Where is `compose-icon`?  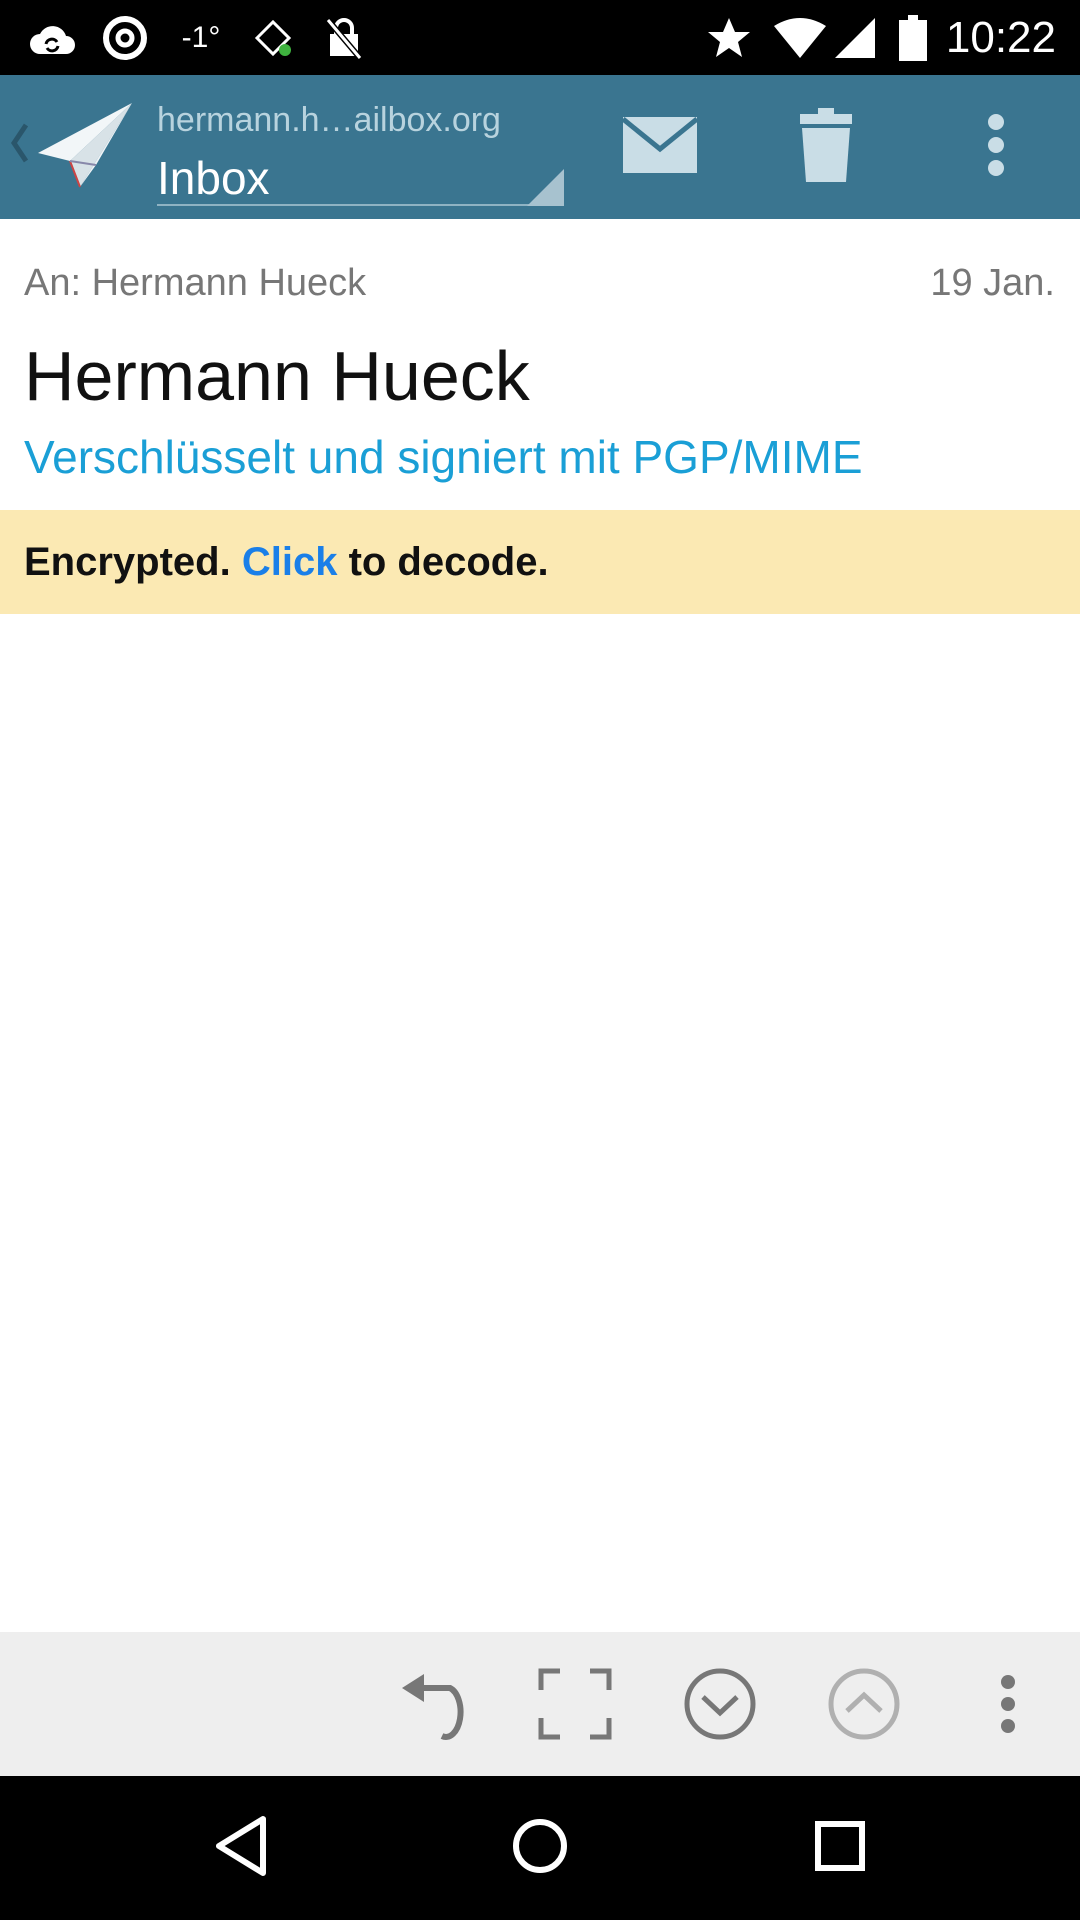
compose-icon is located at coordinates (660, 147).